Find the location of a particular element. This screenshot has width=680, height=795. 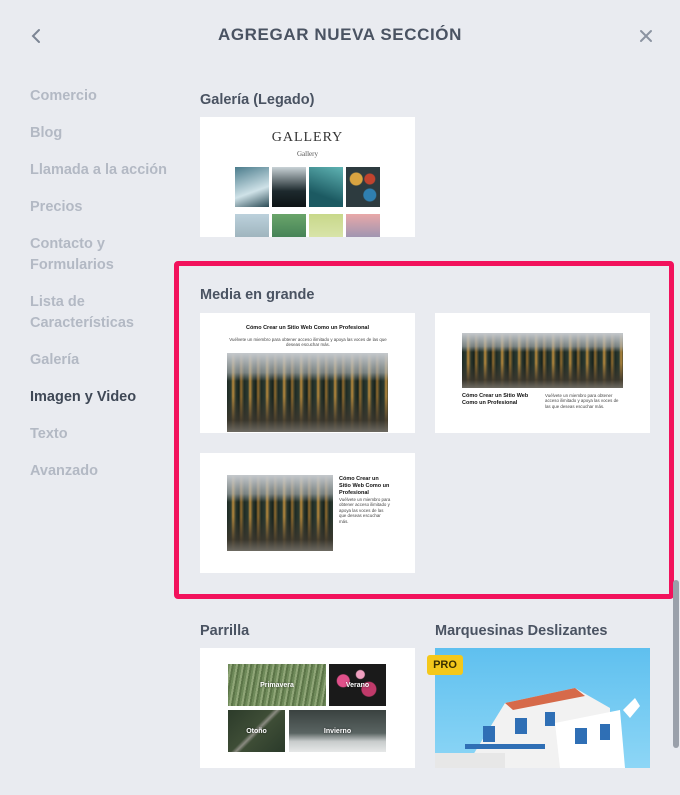

building-illustration is located at coordinates (537, 728).